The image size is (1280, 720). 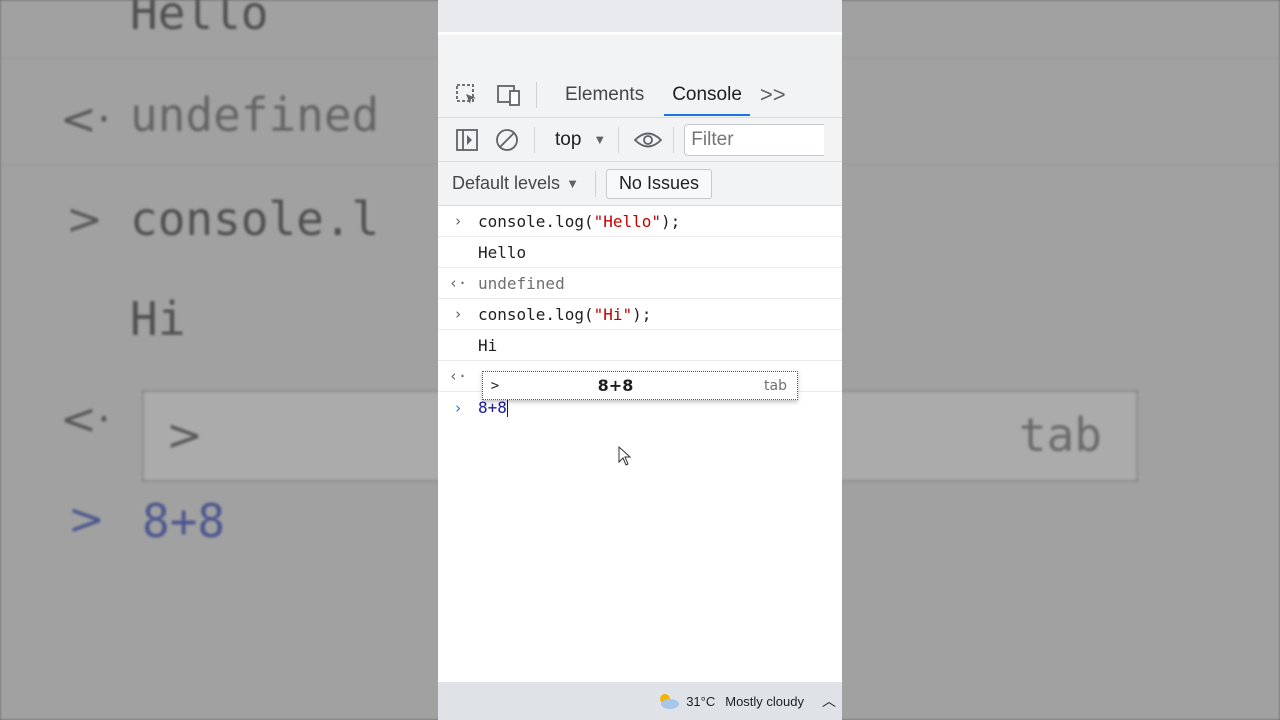 What do you see at coordinates (595, 183) in the screenshot?
I see `levels-separator` at bounding box center [595, 183].